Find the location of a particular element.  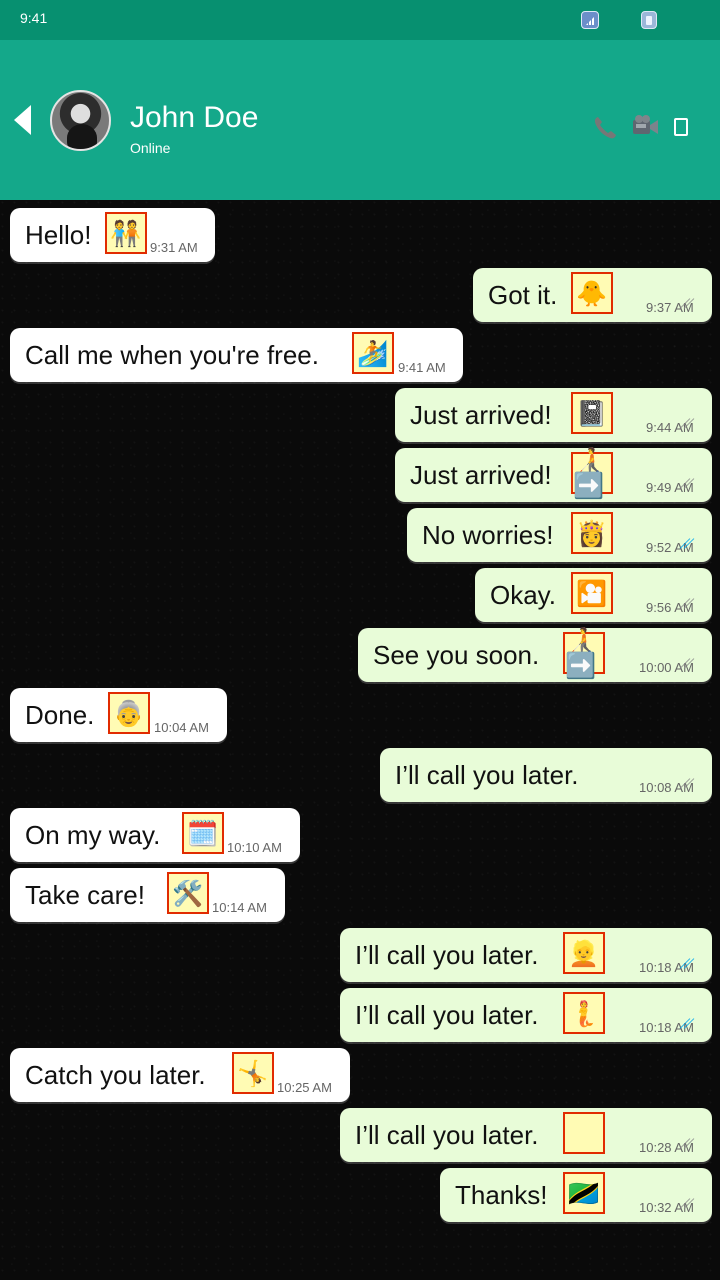

emoji-hammer-and-wrench: 🛠️ is located at coordinates (188, 893).